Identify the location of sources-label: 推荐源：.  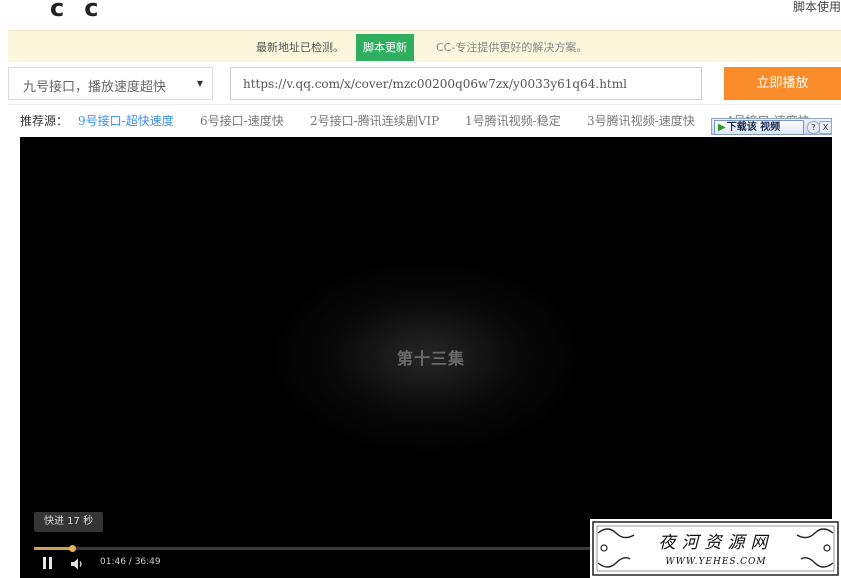
(44, 121).